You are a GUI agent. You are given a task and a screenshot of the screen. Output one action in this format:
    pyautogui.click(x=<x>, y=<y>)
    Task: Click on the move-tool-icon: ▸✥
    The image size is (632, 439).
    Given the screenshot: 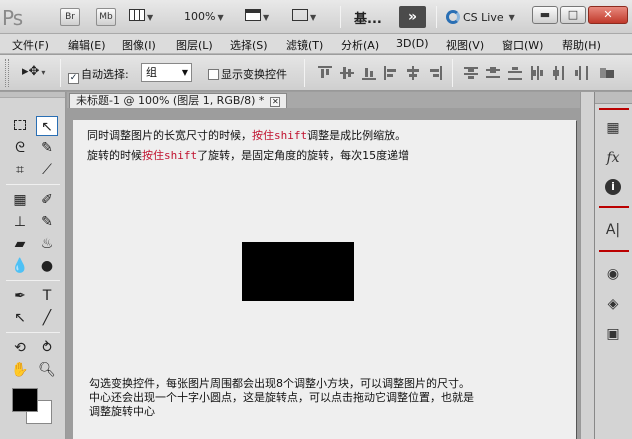 What is the action you would take?
    pyautogui.click(x=31, y=71)
    